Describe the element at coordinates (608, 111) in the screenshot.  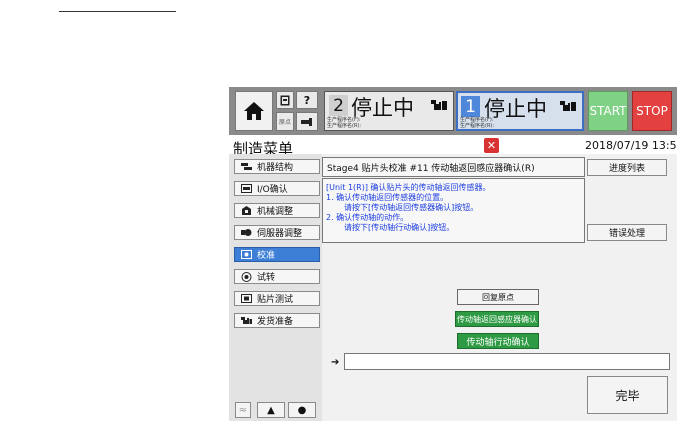
I see `start-button: START` at that location.